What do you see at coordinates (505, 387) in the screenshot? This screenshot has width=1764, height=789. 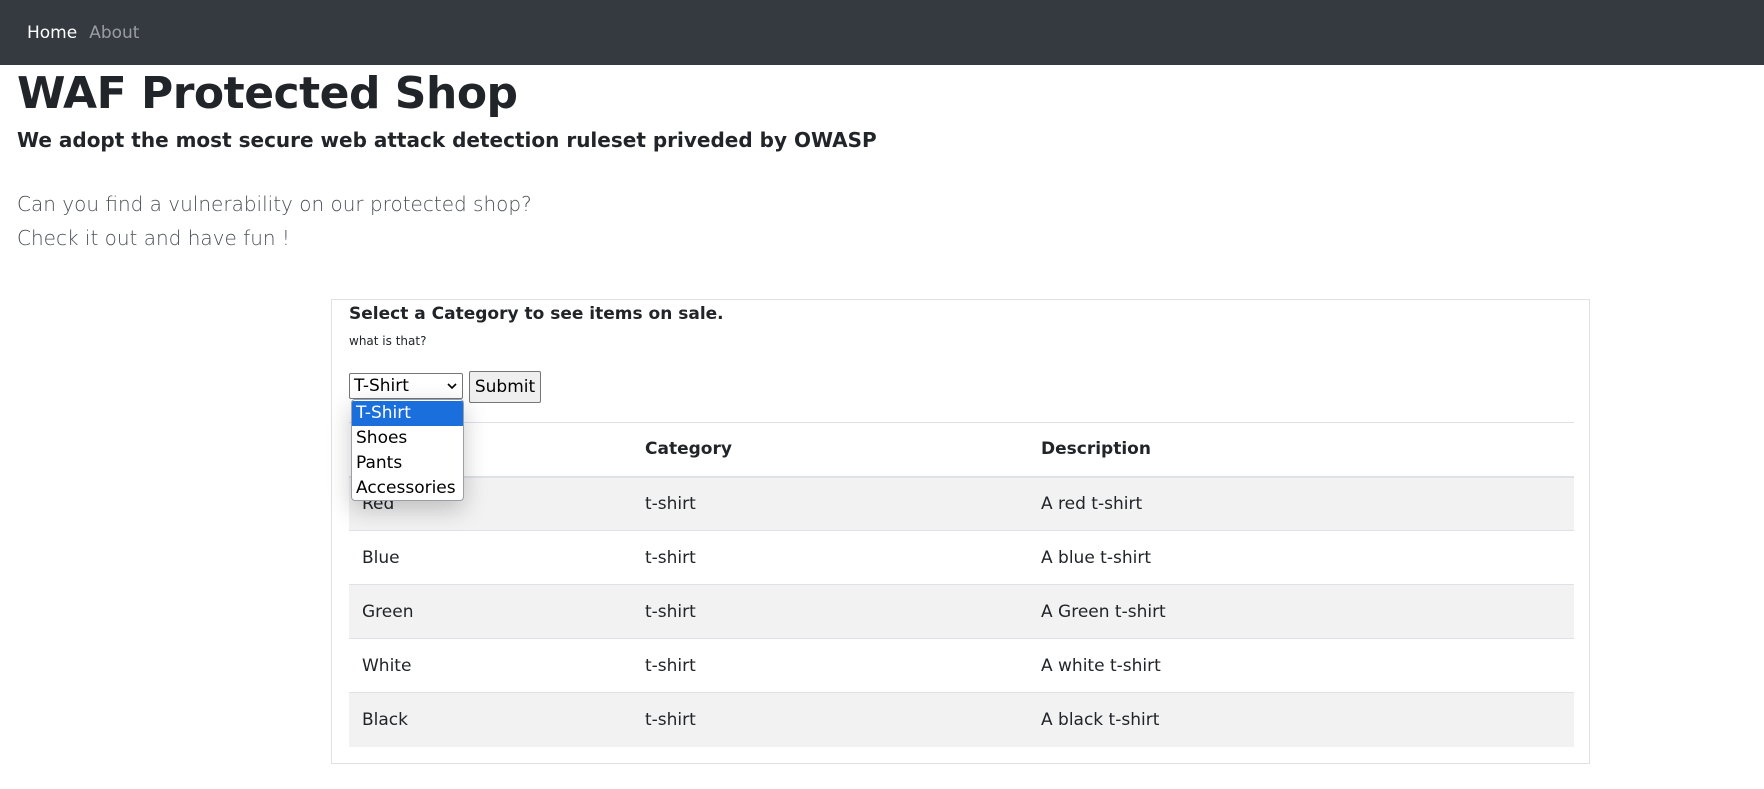 I see `submit-button: Submit` at bounding box center [505, 387].